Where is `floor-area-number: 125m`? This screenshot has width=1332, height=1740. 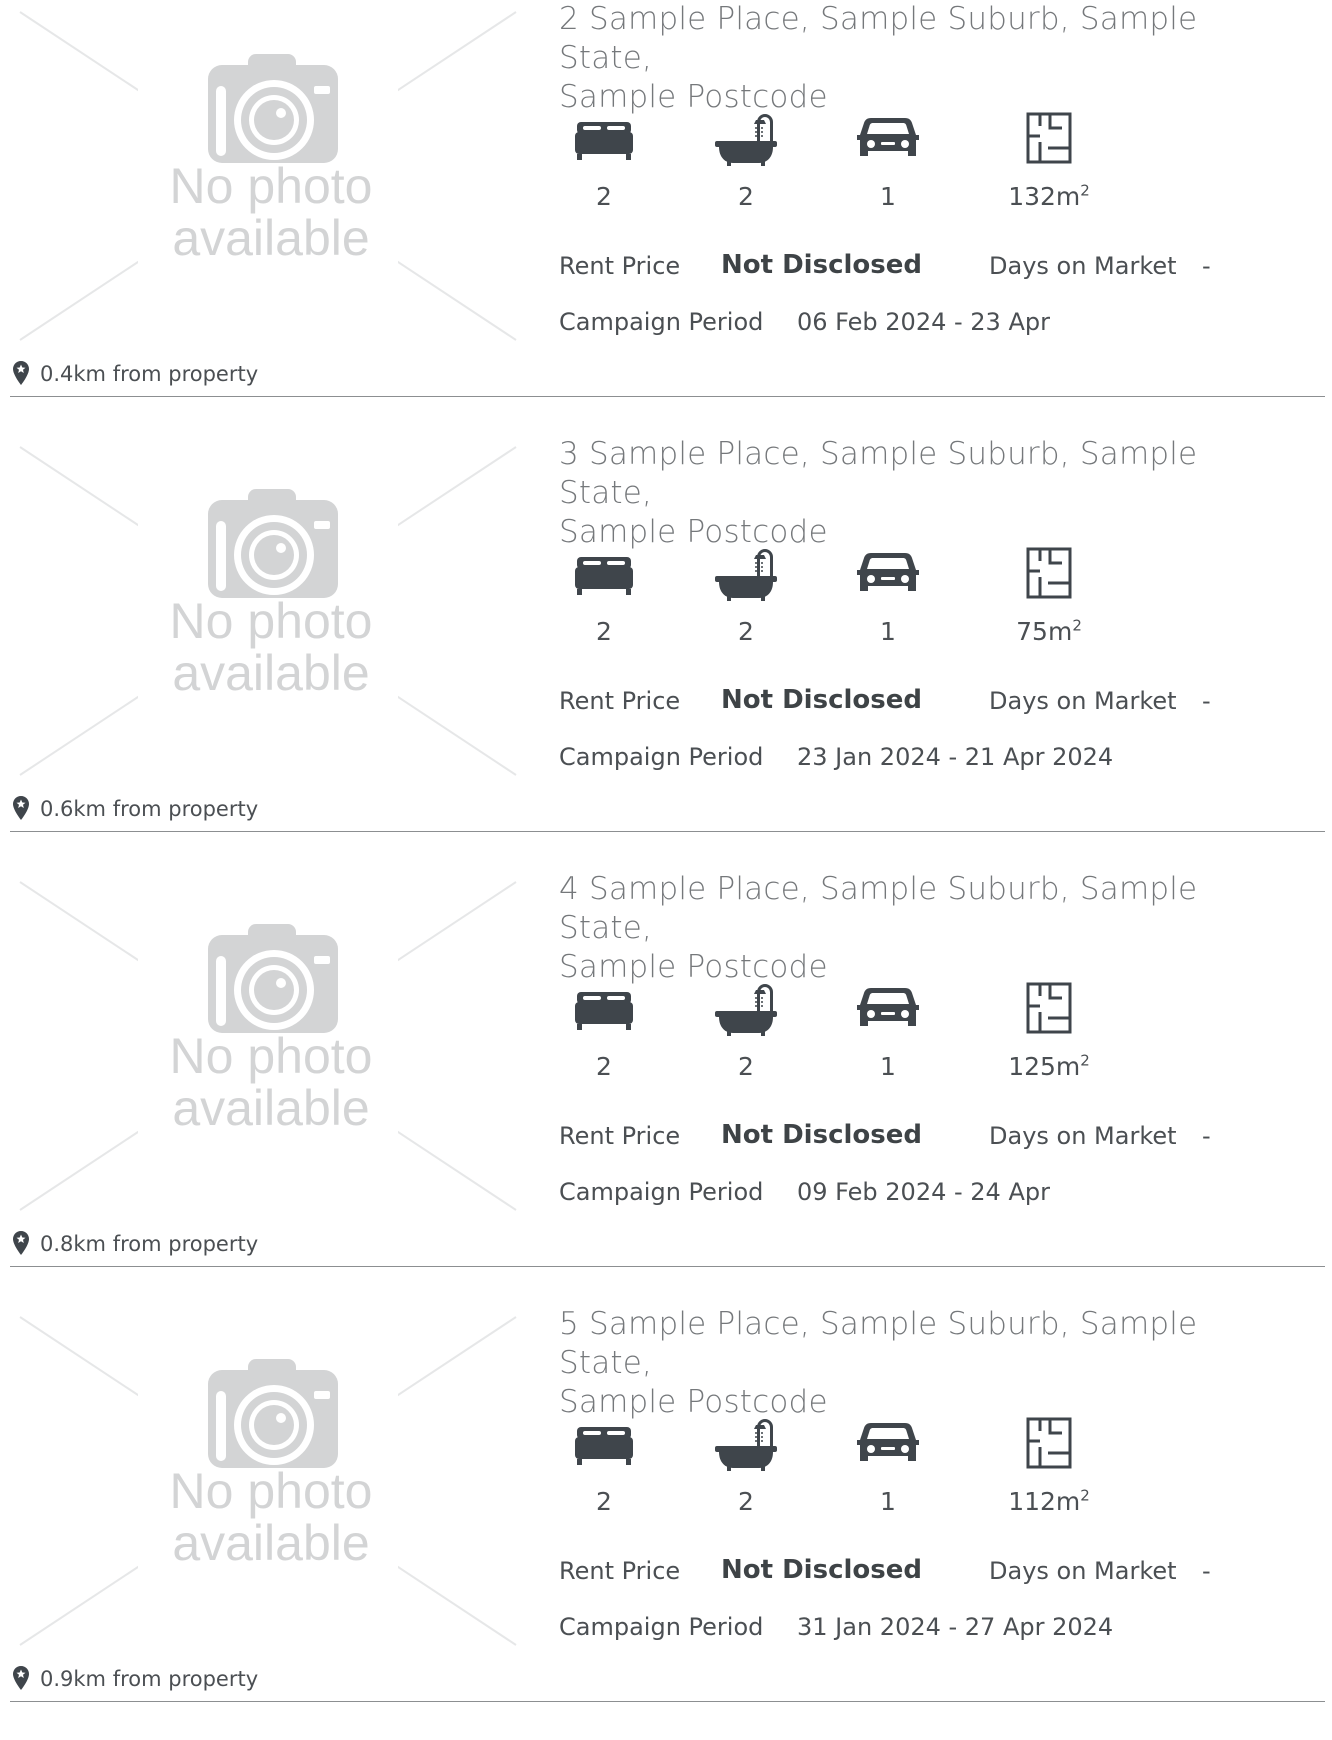 floor-area-number: 125m is located at coordinates (1044, 1066).